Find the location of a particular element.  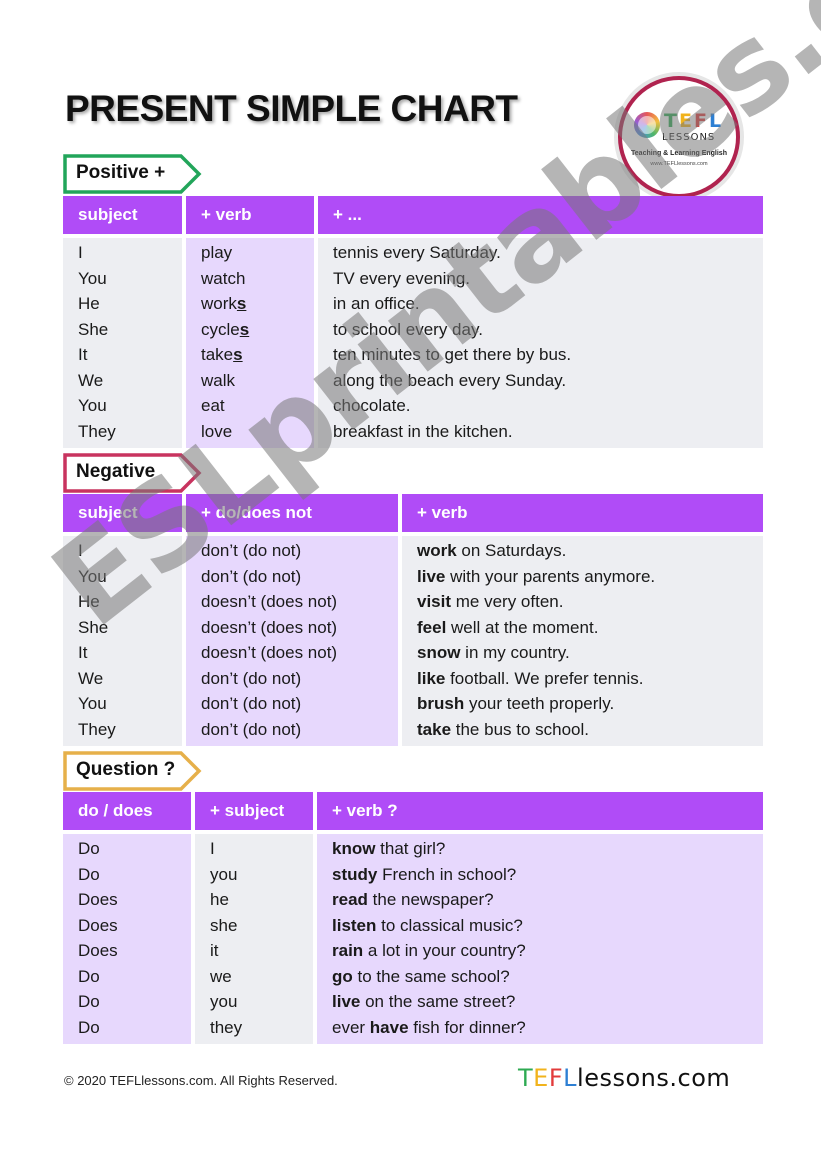

verb-cell: work on Saturdays. is located at coordinates (590, 551).